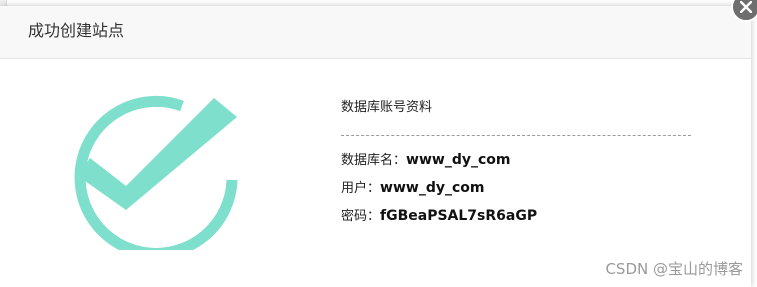  What do you see at coordinates (674, 269) in the screenshot?
I see `csdn-watermark: CSDN @宝山的博客` at bounding box center [674, 269].